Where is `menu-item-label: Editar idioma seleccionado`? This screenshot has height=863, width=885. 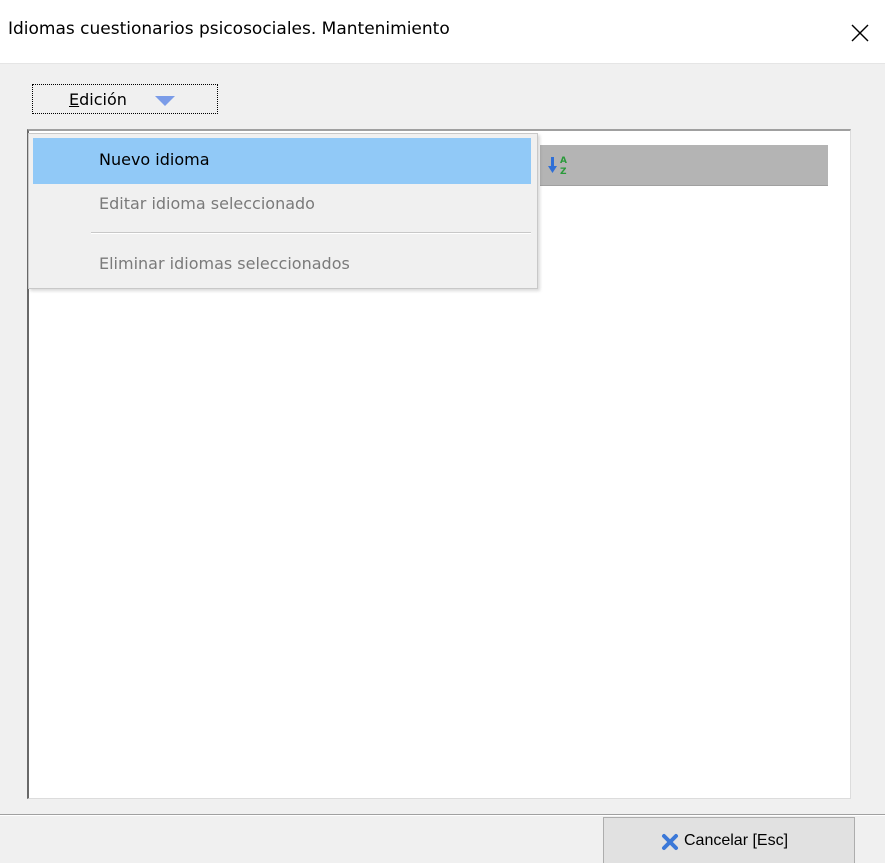
menu-item-label: Editar idioma seleccionado is located at coordinates (207, 203).